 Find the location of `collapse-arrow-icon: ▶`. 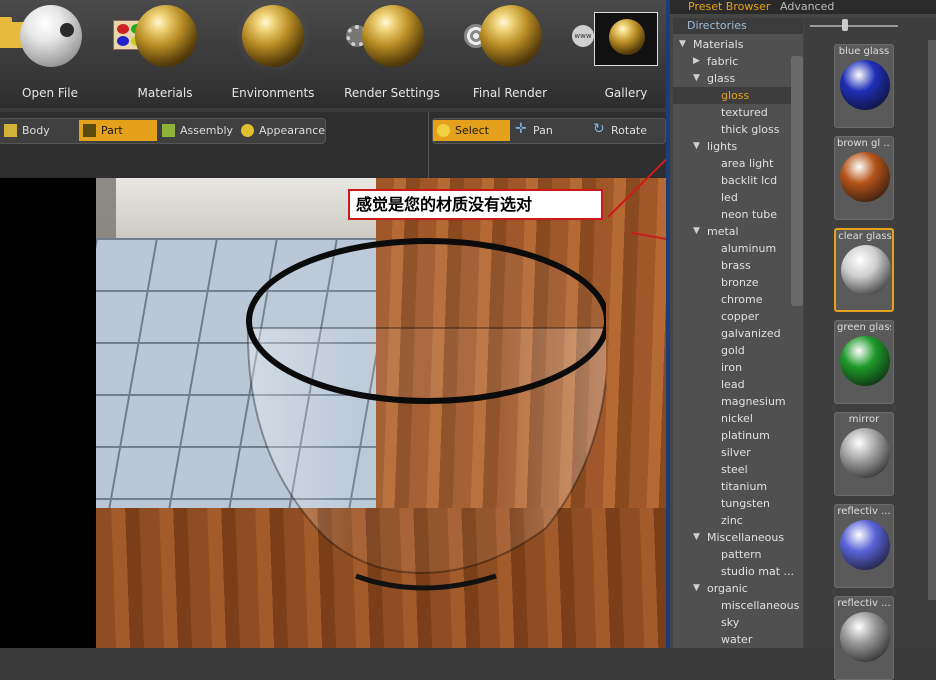

collapse-arrow-icon: ▶ is located at coordinates (696, 61).